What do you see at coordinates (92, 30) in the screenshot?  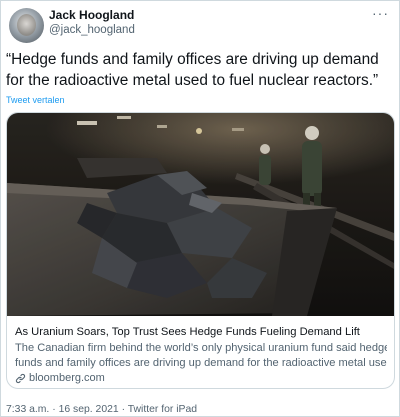 I see `author-handle: @jack_hoogland` at bounding box center [92, 30].